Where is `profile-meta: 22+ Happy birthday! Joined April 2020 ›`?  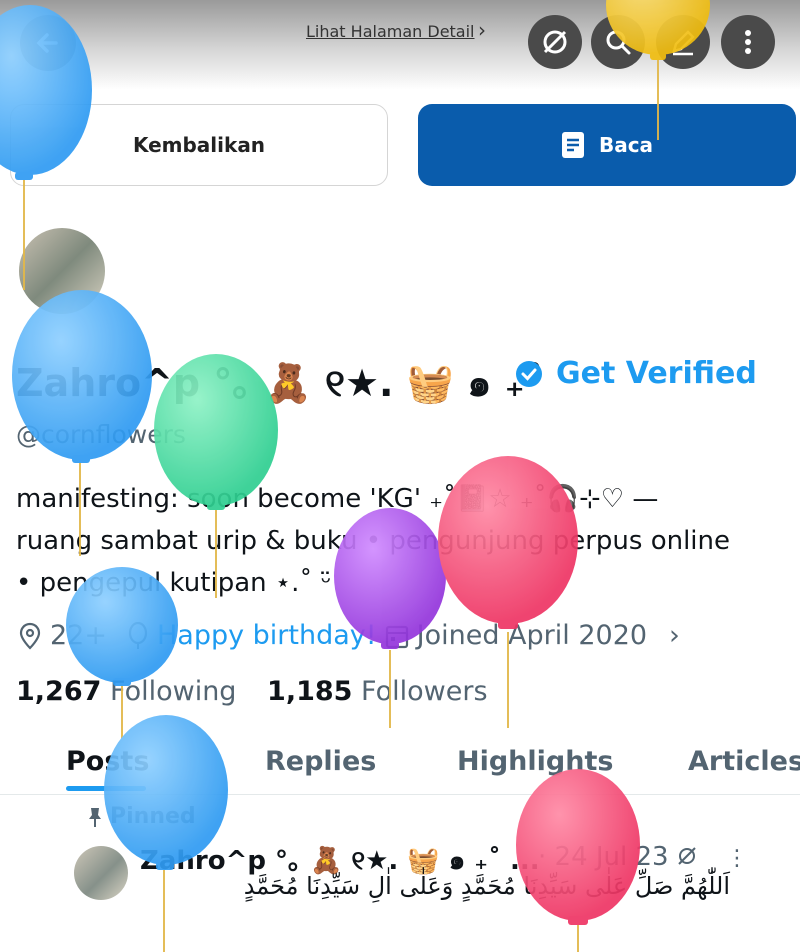 profile-meta: 22+ Happy birthday! Joined April 2020 › is located at coordinates (349, 635).